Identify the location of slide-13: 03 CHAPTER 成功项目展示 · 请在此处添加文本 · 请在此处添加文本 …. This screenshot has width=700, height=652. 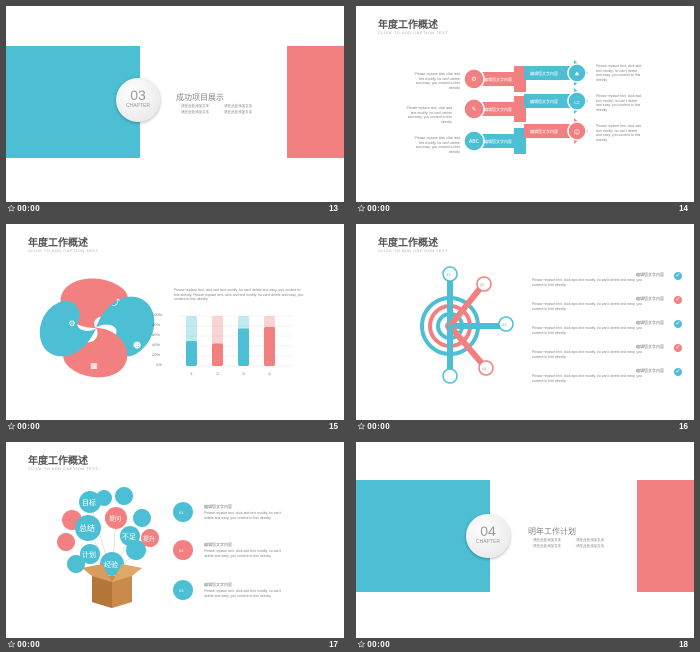
(175, 104).